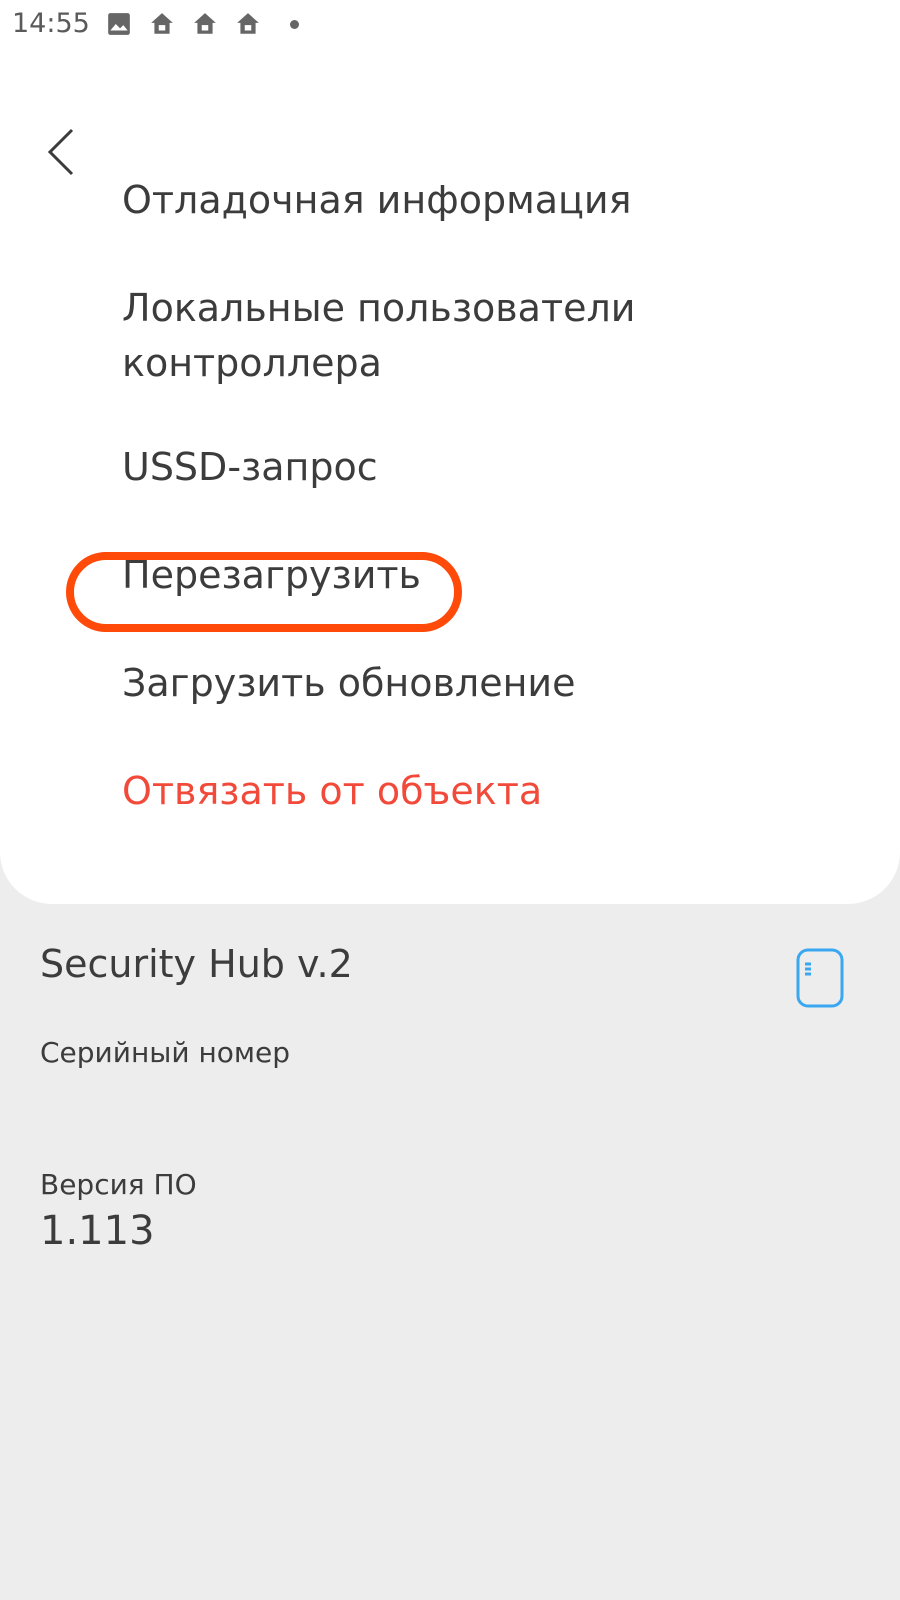 Image resolution: width=900 pixels, height=1600 pixels. I want to click on dot-icon, so click(294, 24).